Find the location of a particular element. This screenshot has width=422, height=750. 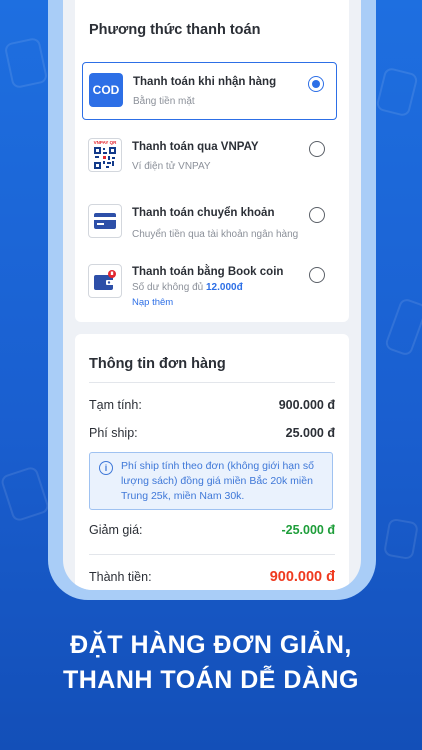

headline-line-1: ĐẶT HÀNG ĐƠN GIẢN, is located at coordinates (211, 645).